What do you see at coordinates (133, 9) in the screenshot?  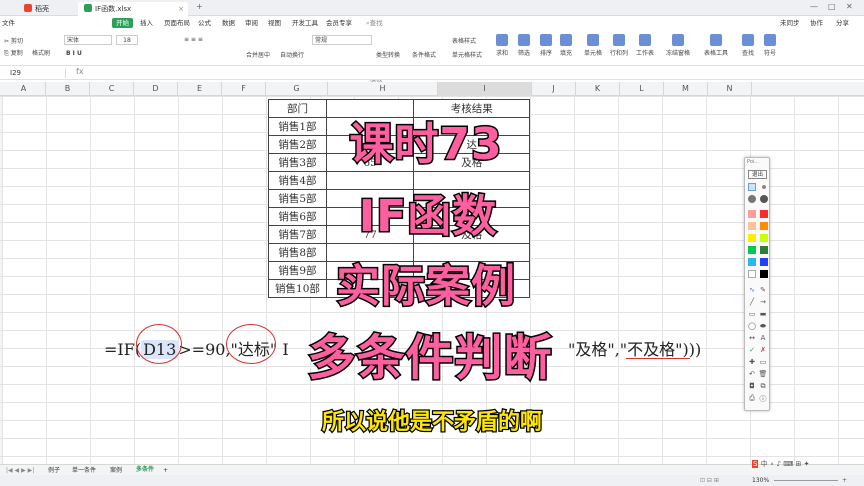 I see `tab-file: IF函数.xlsx ×` at bounding box center [133, 9].